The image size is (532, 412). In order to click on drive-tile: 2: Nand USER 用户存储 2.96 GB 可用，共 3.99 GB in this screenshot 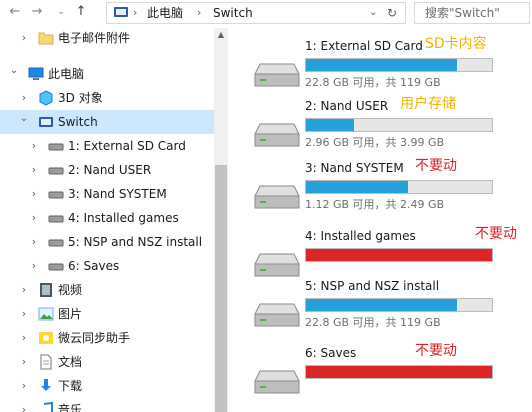, I will do `click(391, 126)`.